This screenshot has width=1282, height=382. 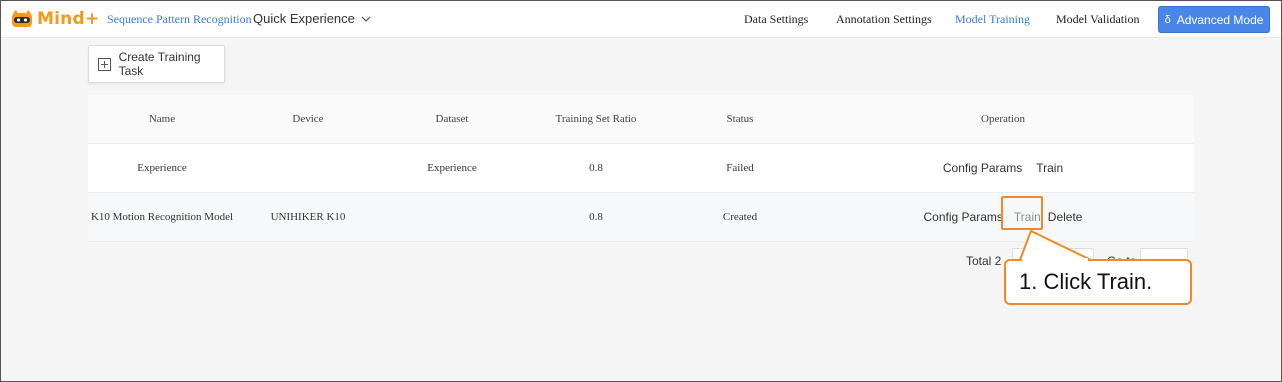 What do you see at coordinates (162, 119) in the screenshot?
I see `column-header-name: Name` at bounding box center [162, 119].